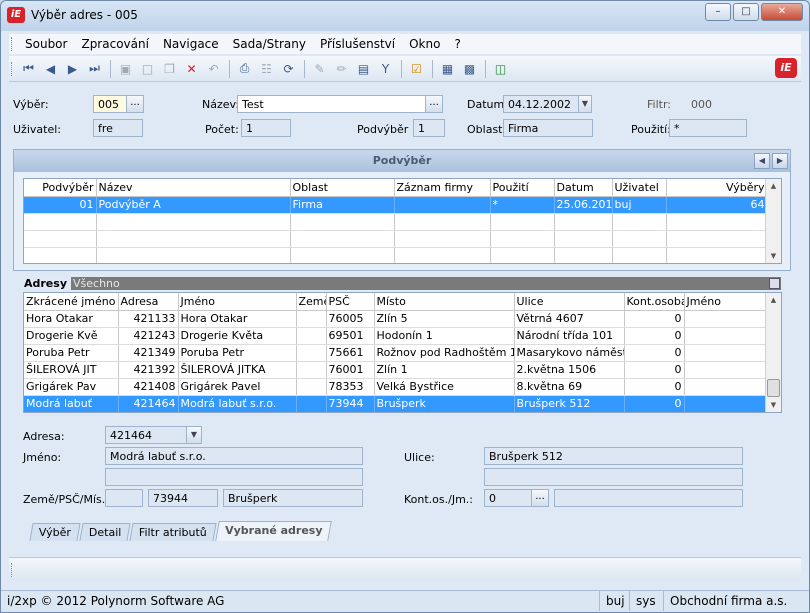  I want to click on col-zeme: Země, so click(311, 302).